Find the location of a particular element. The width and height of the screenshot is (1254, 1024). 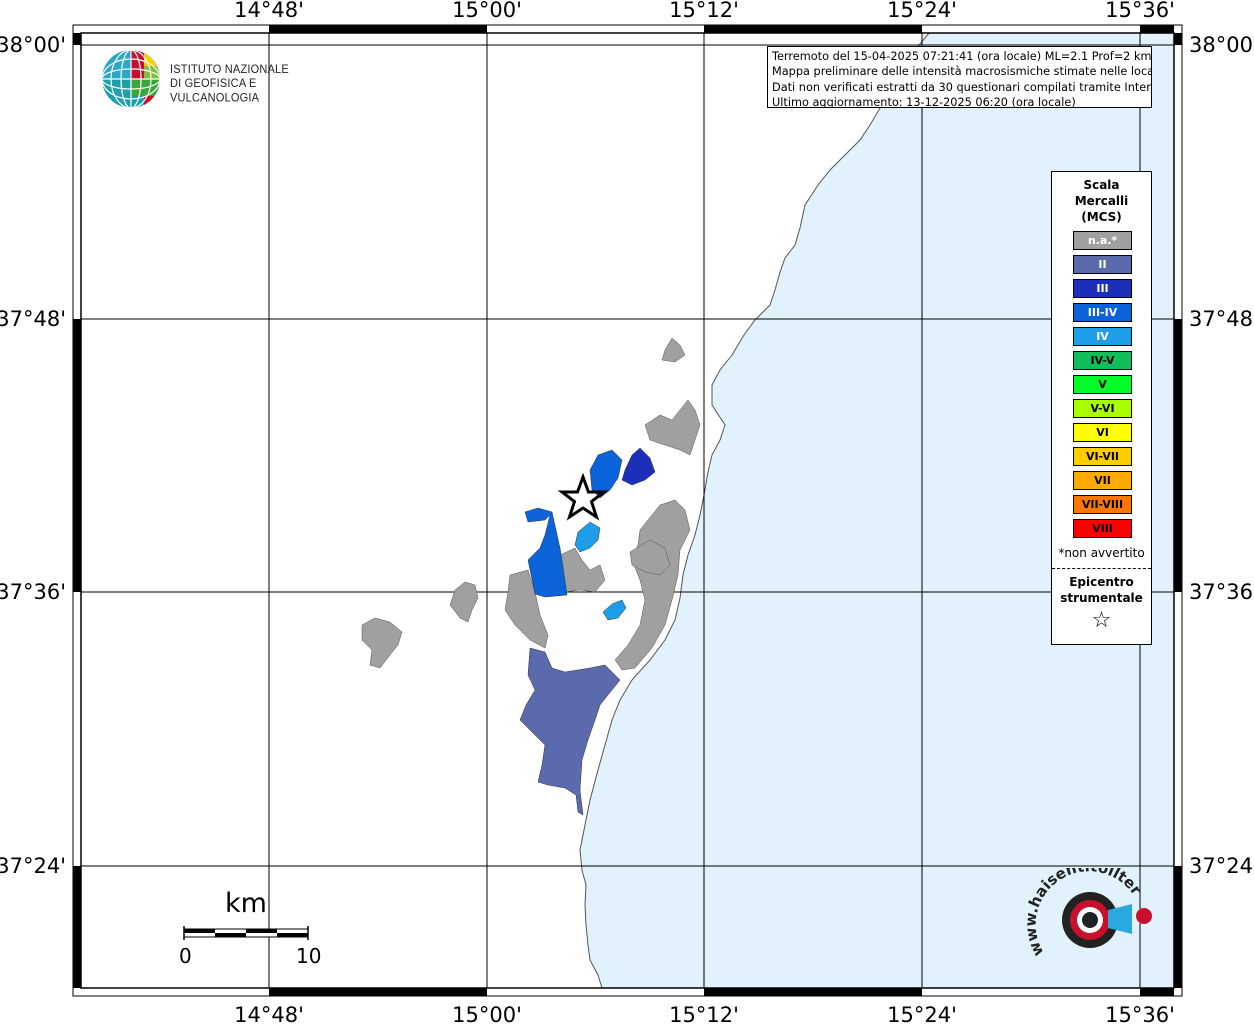

legend-title: Scala Mercalli (MCS) is located at coordinates (1101, 201).